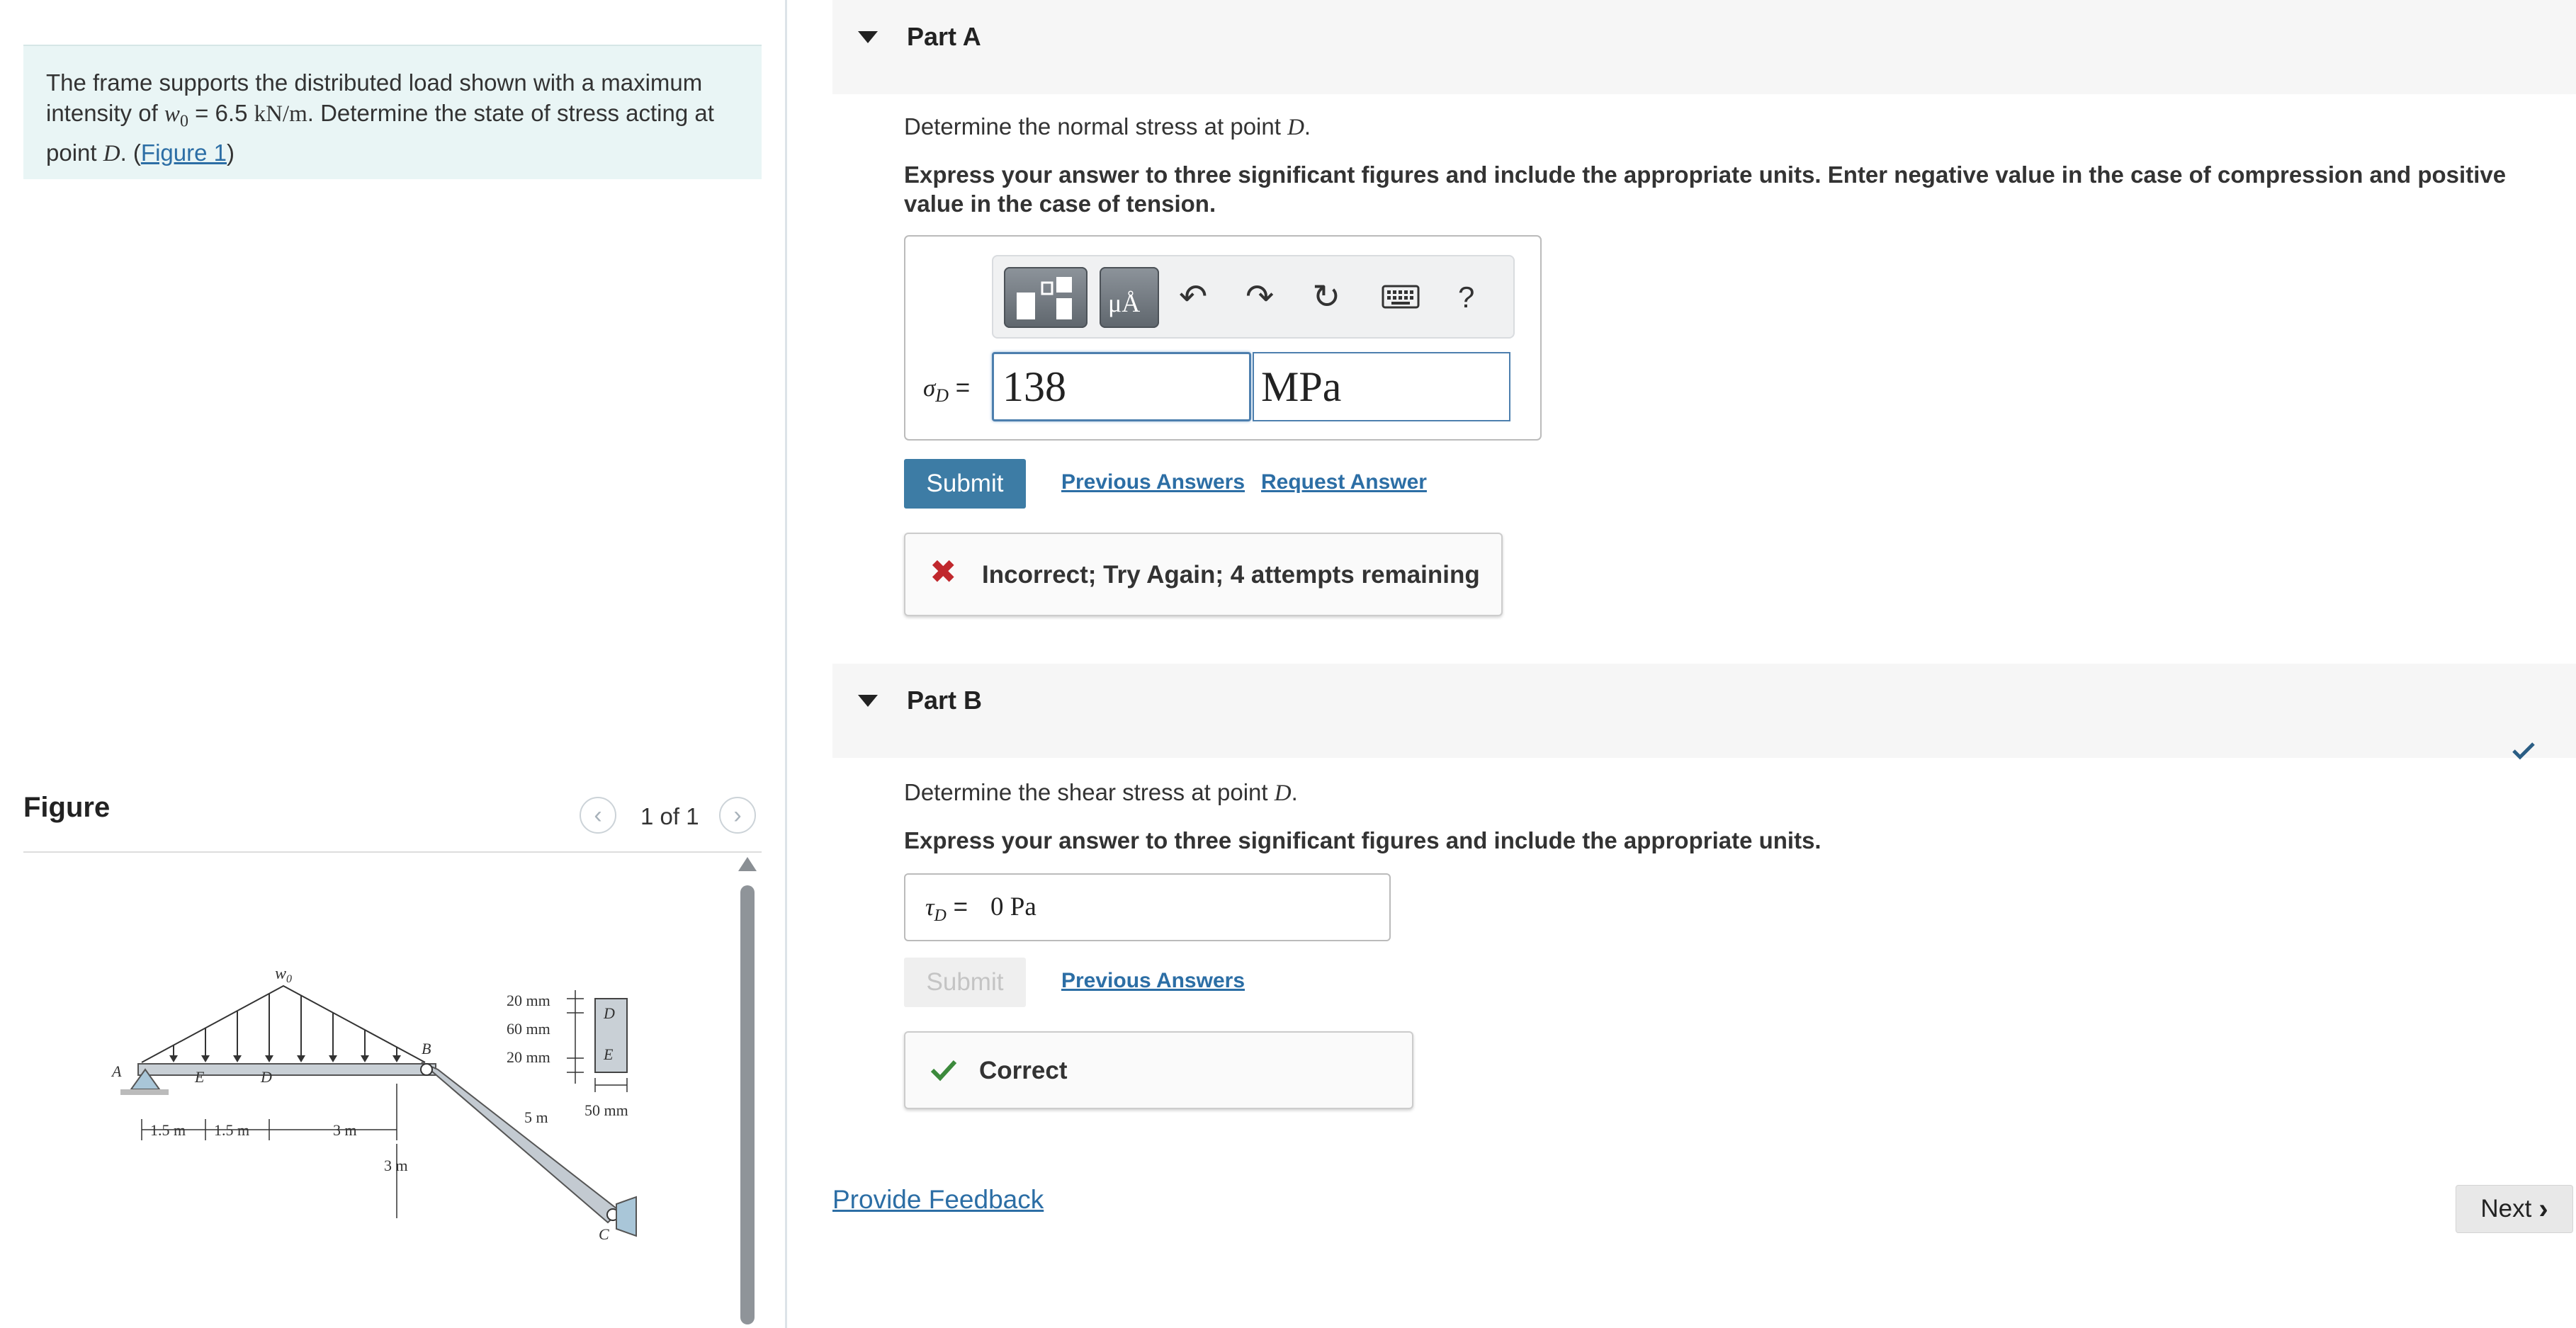 This screenshot has width=2576, height=1328. I want to click on panel-divider, so click(786, 664).